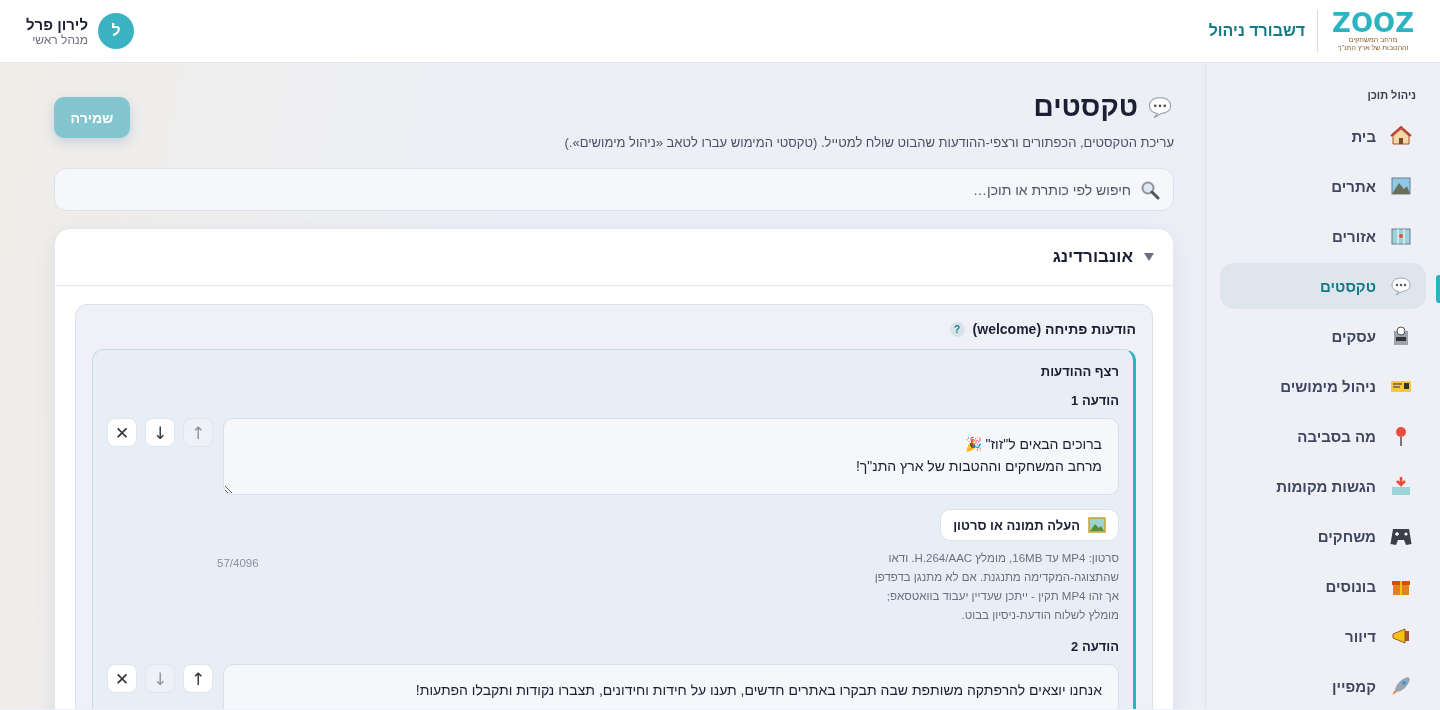 The height and width of the screenshot is (710, 1440). What do you see at coordinates (1323, 636) in the screenshot?
I see `nav-item: דיוור` at bounding box center [1323, 636].